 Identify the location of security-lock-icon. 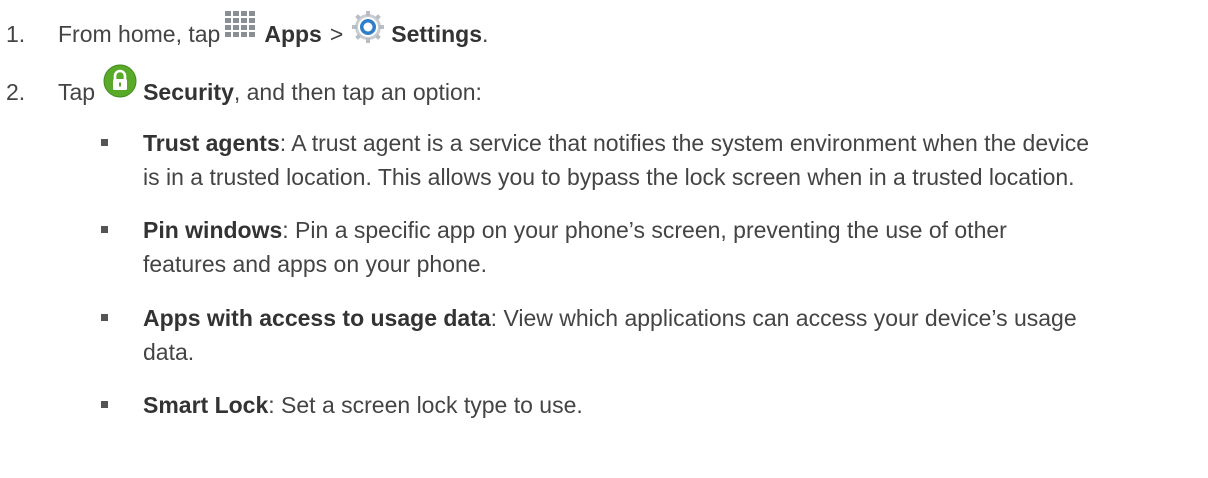
(120, 84).